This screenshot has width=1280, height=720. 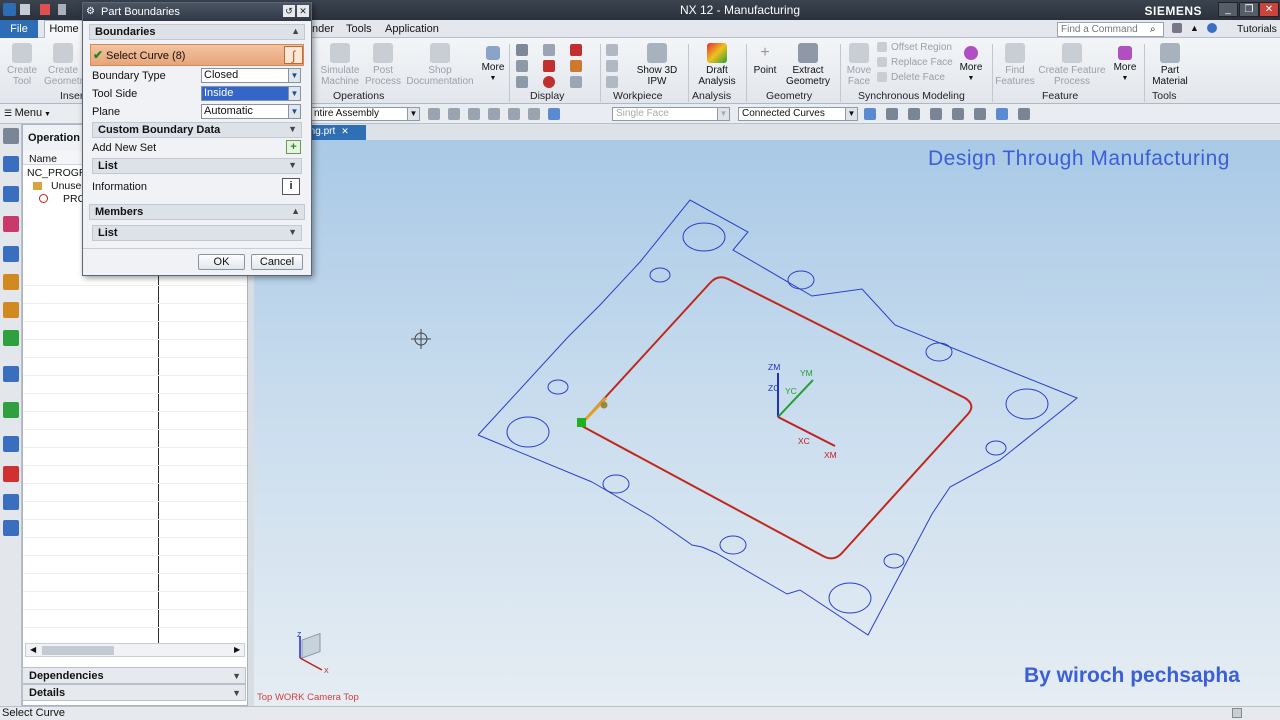 I want to click on move-face-button: Move Face, so click(x=859, y=65).